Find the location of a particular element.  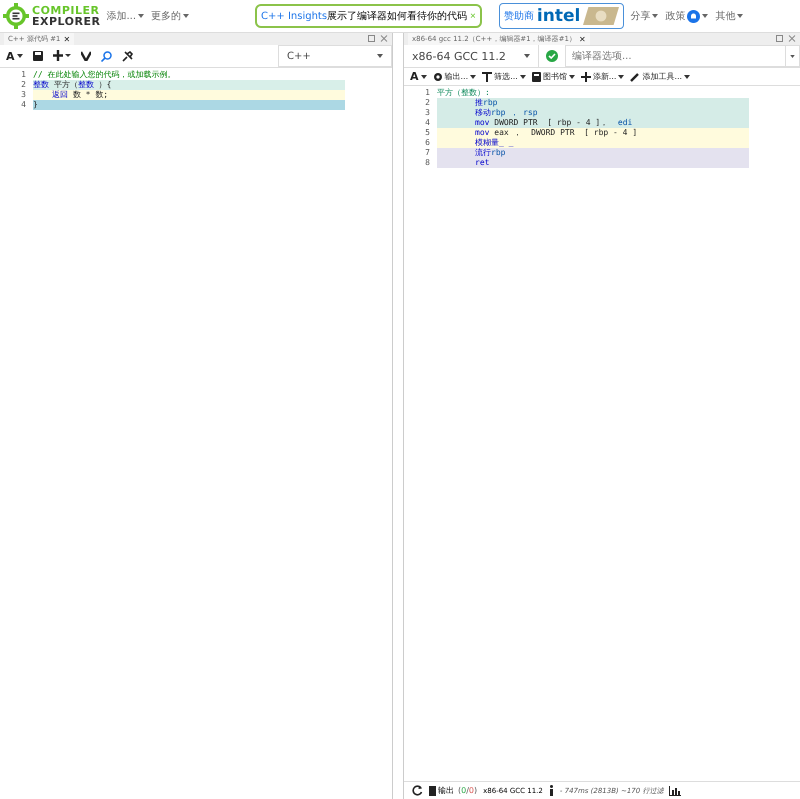

compiler-select: x86-64 GCC 11.2 is located at coordinates (471, 56).